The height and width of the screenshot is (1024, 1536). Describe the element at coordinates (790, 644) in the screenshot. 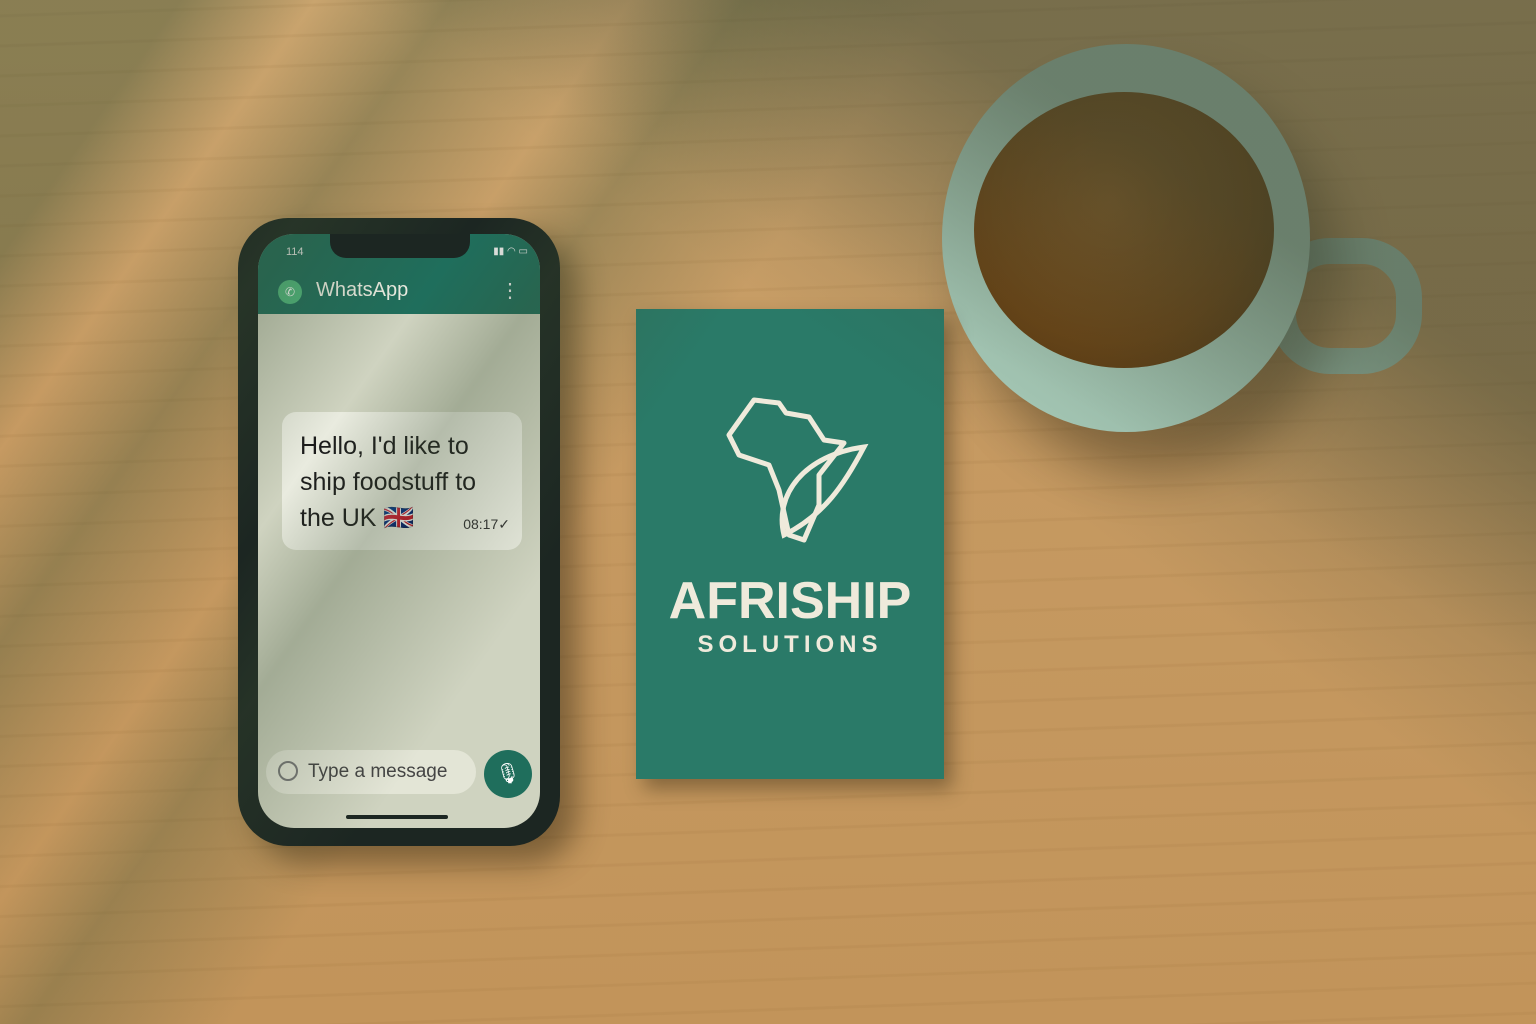

I see `brand-subtitle: SOLUTIONS` at that location.